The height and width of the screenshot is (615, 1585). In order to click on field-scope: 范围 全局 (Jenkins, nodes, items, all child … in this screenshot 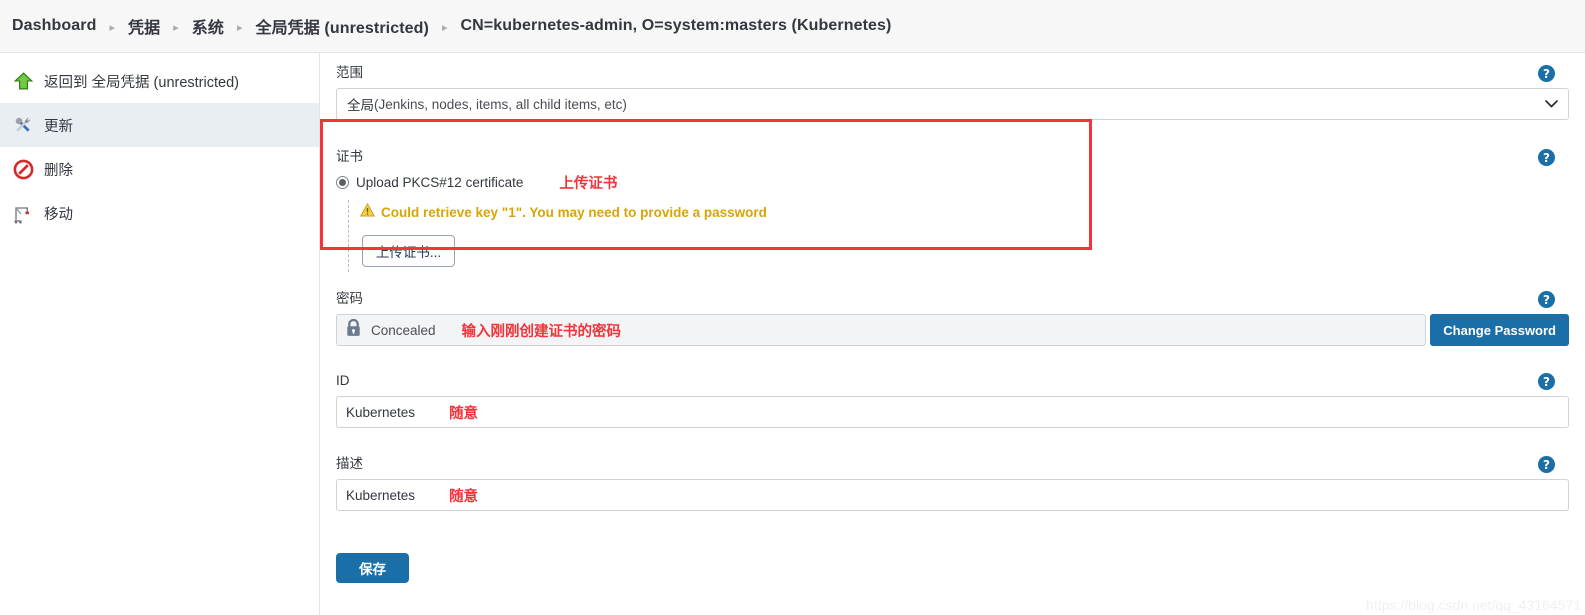, I will do `click(952, 92)`.